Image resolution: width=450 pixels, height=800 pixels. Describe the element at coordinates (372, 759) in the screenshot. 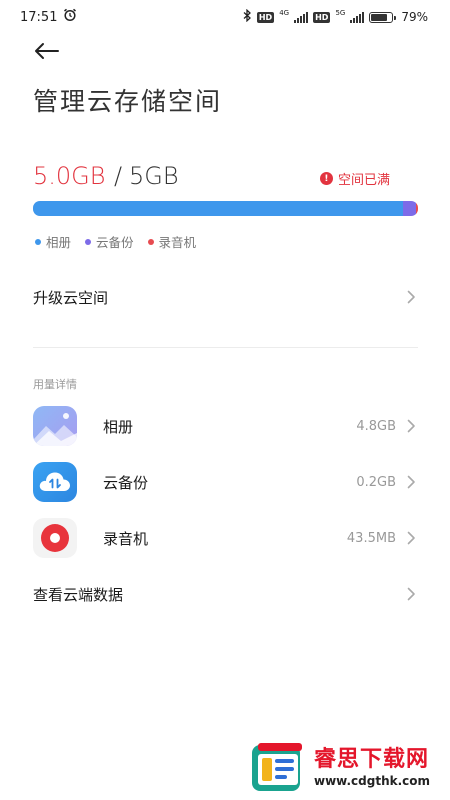

I see `watermark-title: 睿思下载网` at that location.